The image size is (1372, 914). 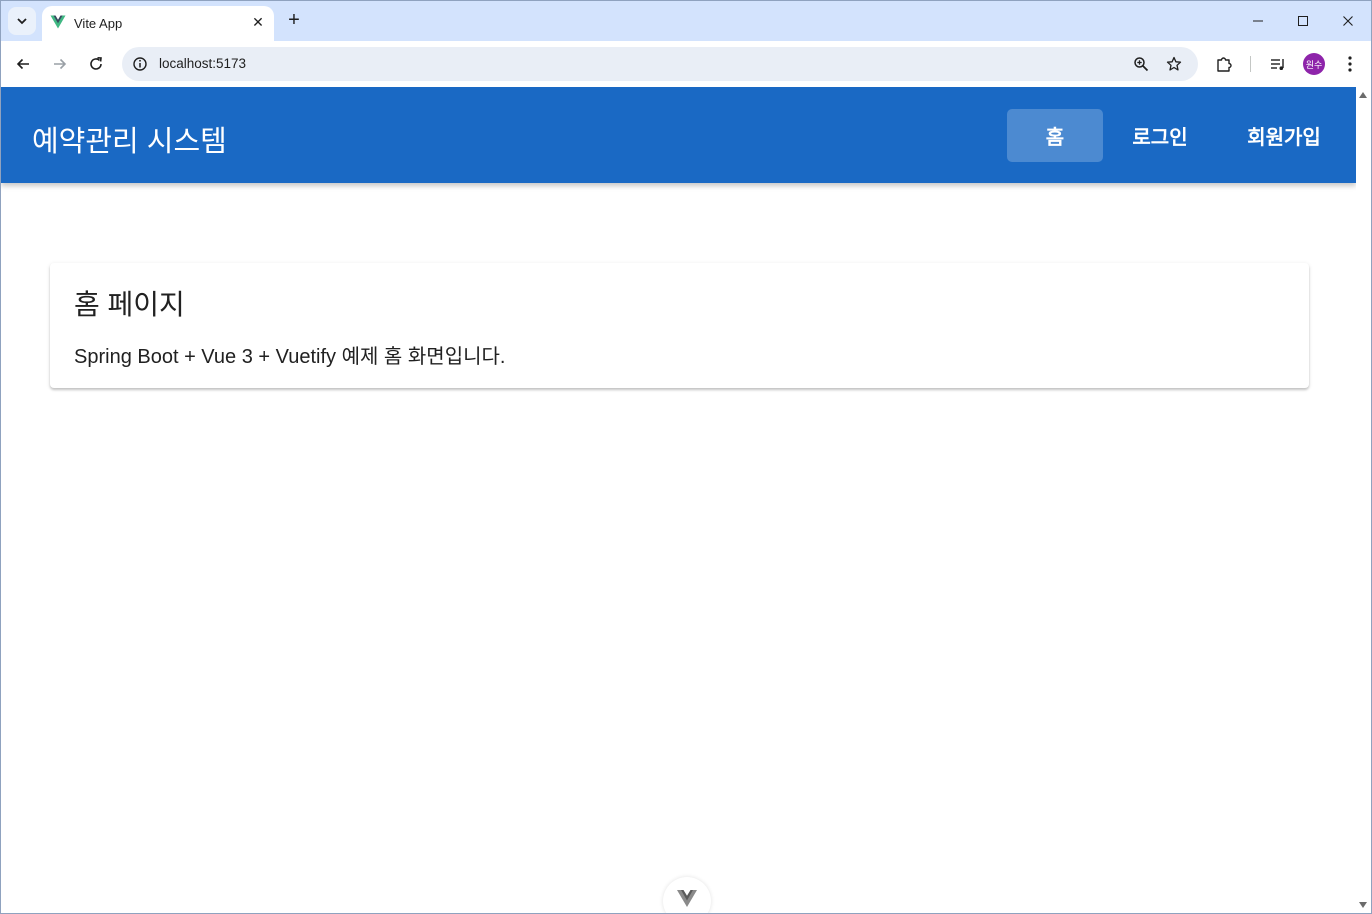 What do you see at coordinates (687, 898) in the screenshot?
I see `vue-devtools-icon` at bounding box center [687, 898].